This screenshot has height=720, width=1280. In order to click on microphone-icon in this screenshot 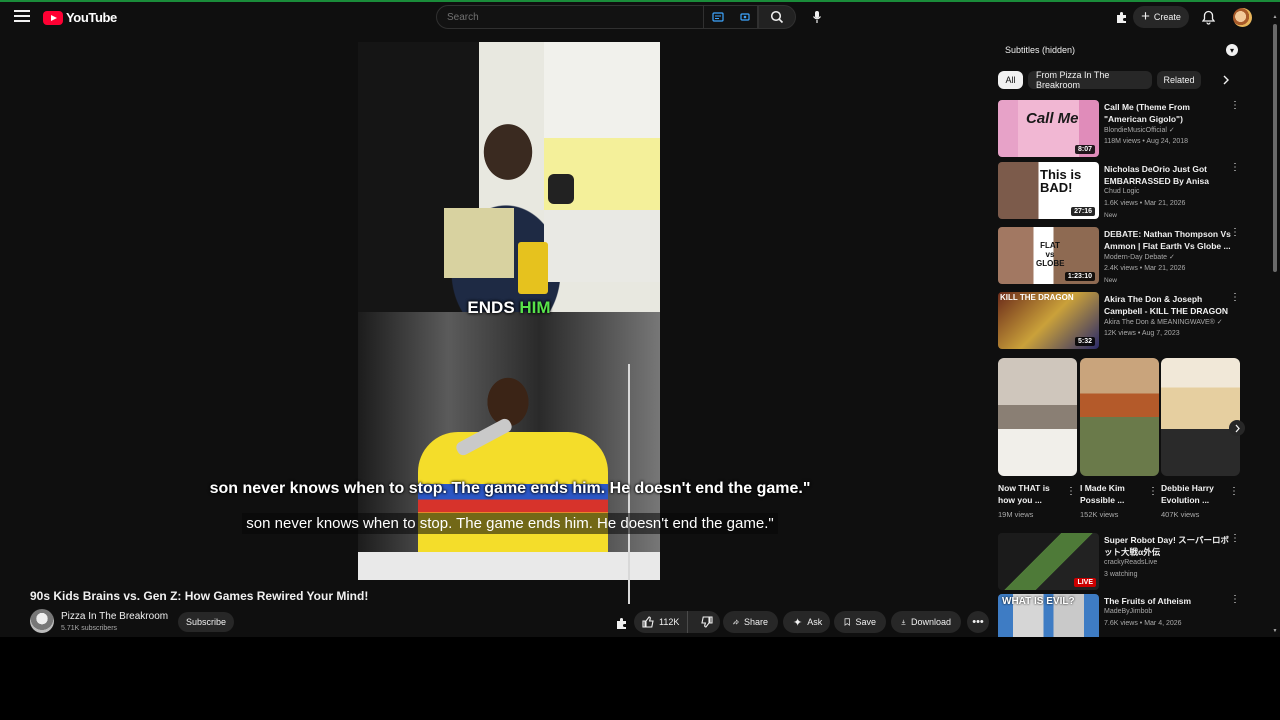, I will do `click(817, 17)`.